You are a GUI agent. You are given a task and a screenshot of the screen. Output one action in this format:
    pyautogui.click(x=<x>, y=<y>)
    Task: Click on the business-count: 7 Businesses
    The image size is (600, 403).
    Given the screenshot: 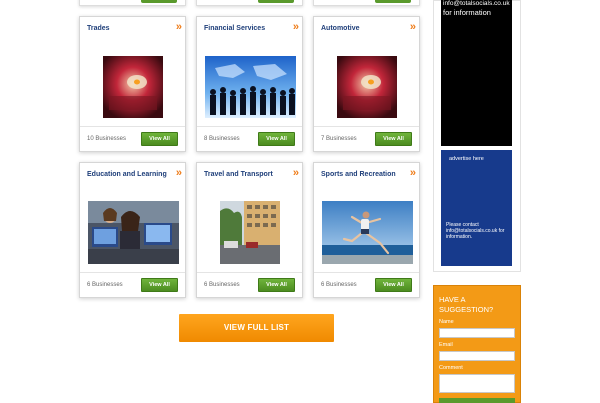 What is the action you would take?
    pyautogui.click(x=339, y=139)
    